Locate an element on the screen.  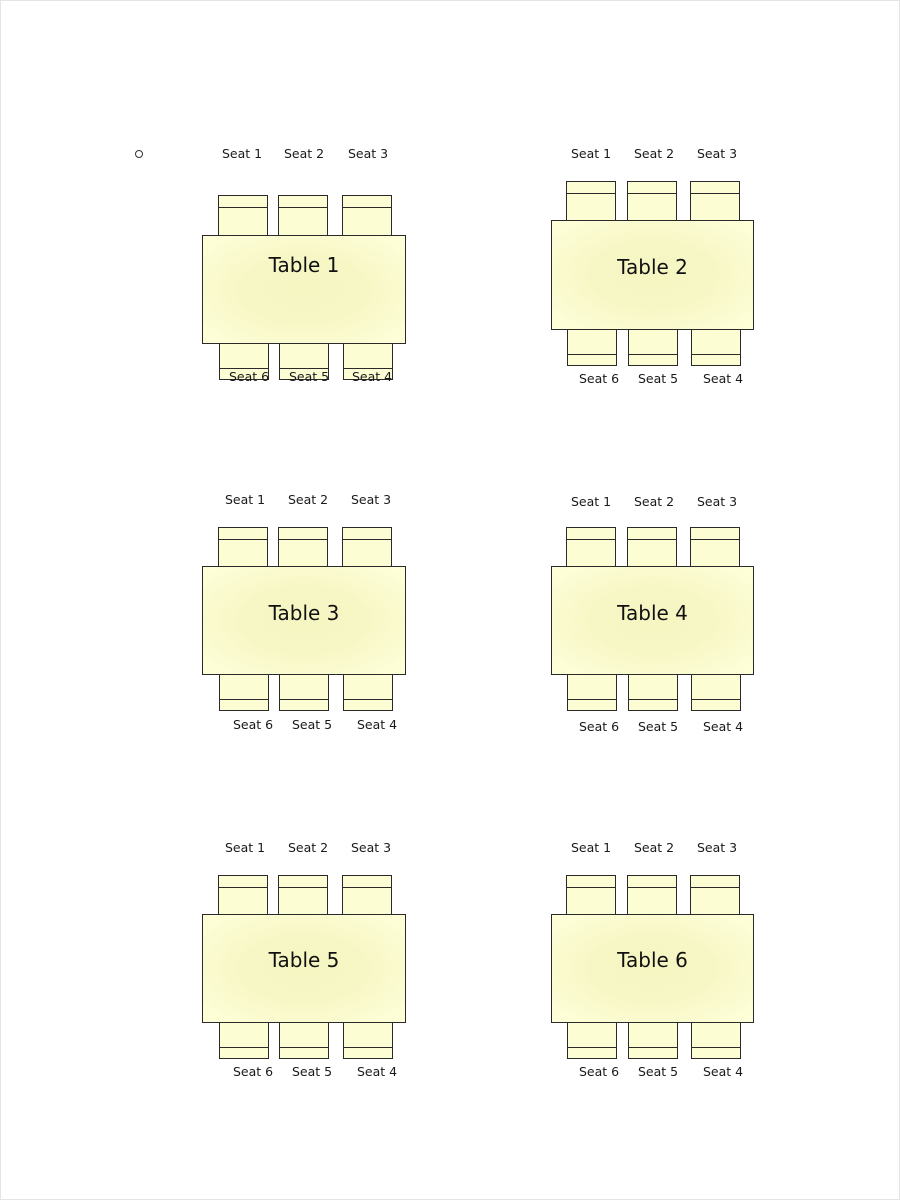
table-2: Table 2 is located at coordinates (652, 275).